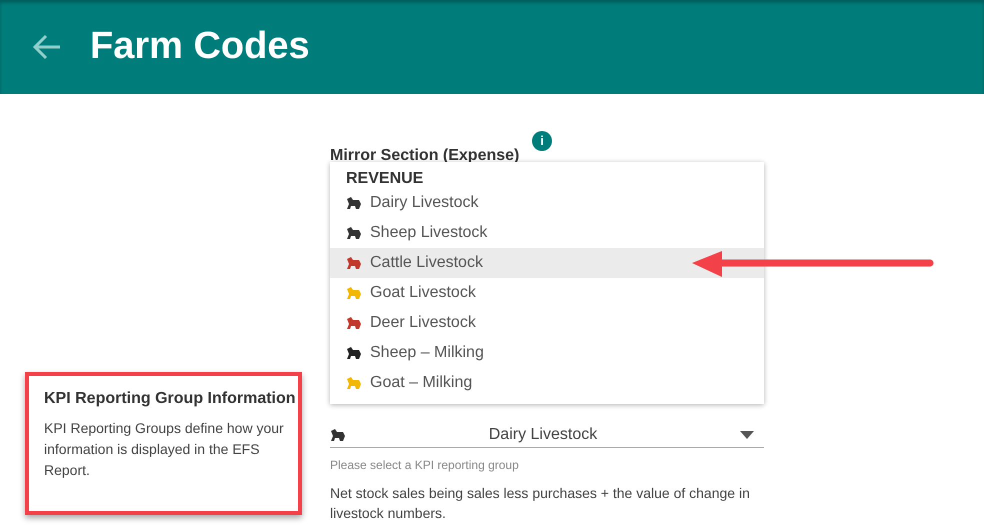 Image resolution: width=984 pixels, height=528 pixels. Describe the element at coordinates (425, 465) in the screenshot. I see `helper-text: Please select a KPI reporting group` at that location.